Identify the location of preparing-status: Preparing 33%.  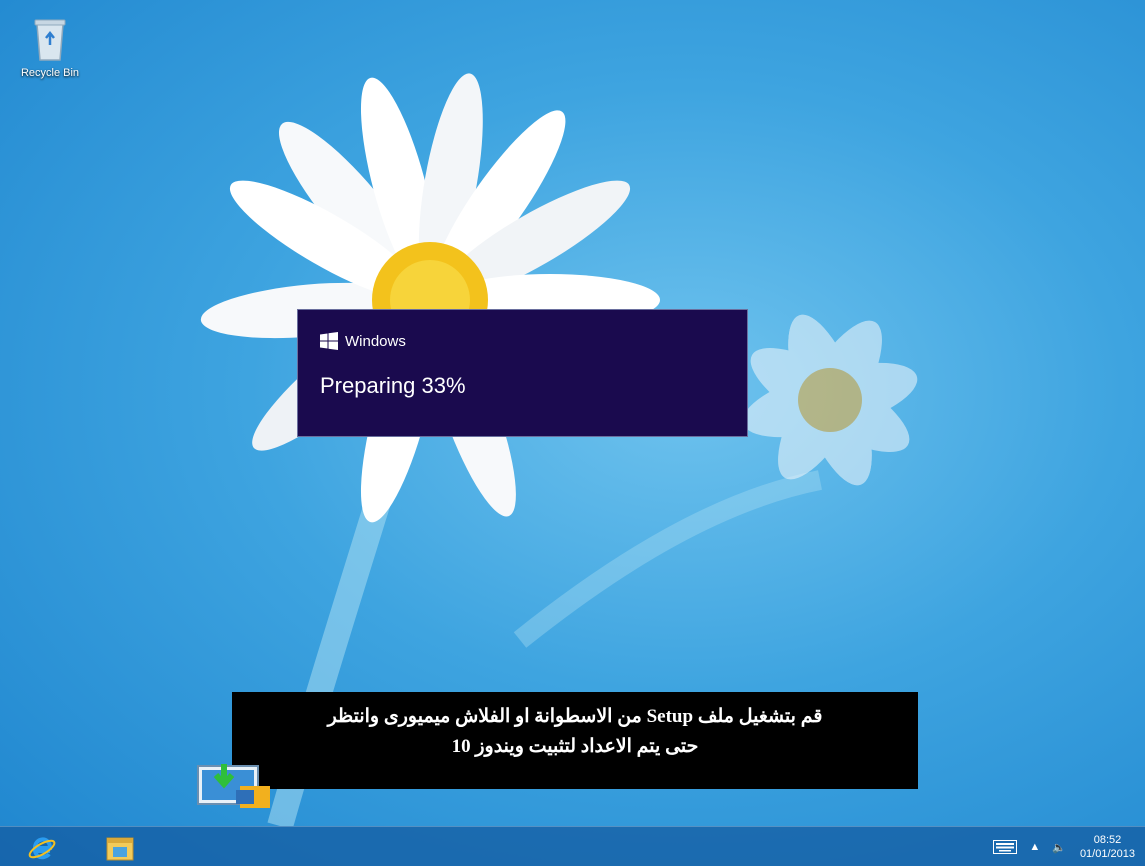
(393, 385).